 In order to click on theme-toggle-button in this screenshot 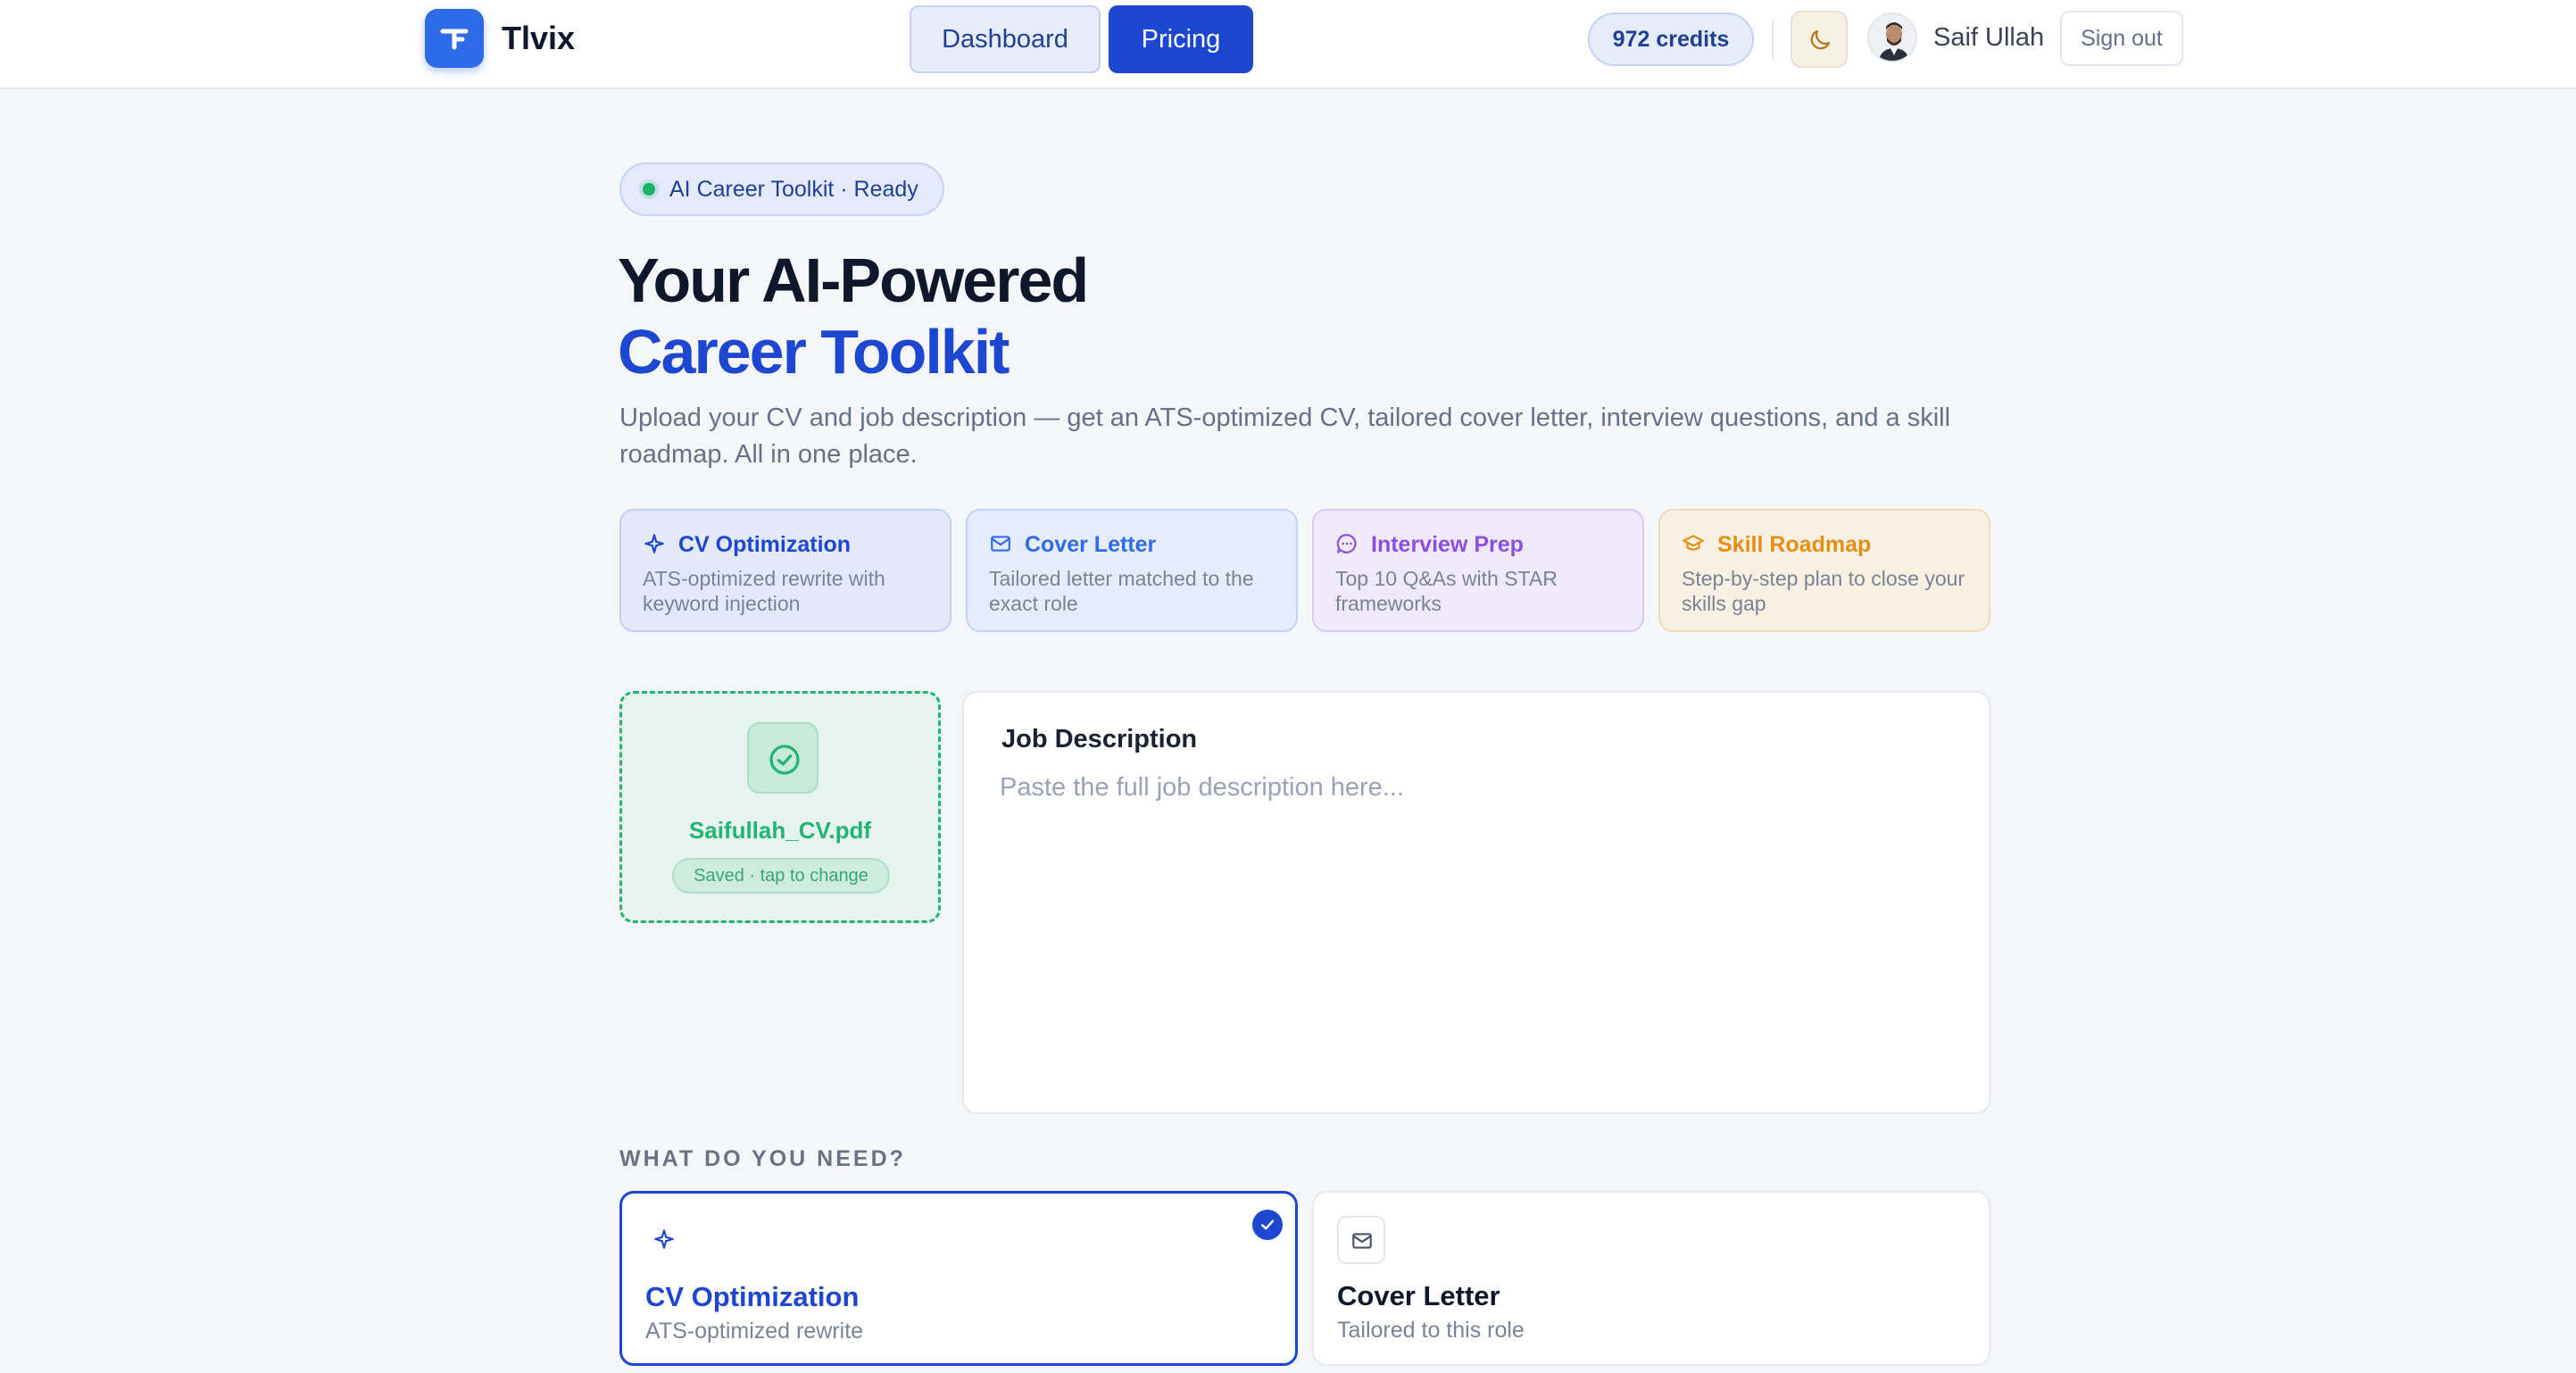, I will do `click(1820, 39)`.